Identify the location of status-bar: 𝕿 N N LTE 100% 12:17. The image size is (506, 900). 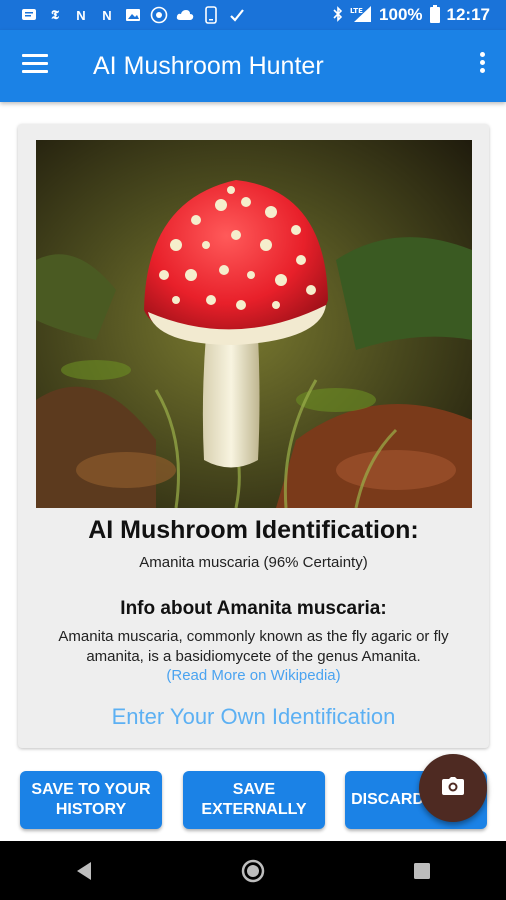
(253, 15).